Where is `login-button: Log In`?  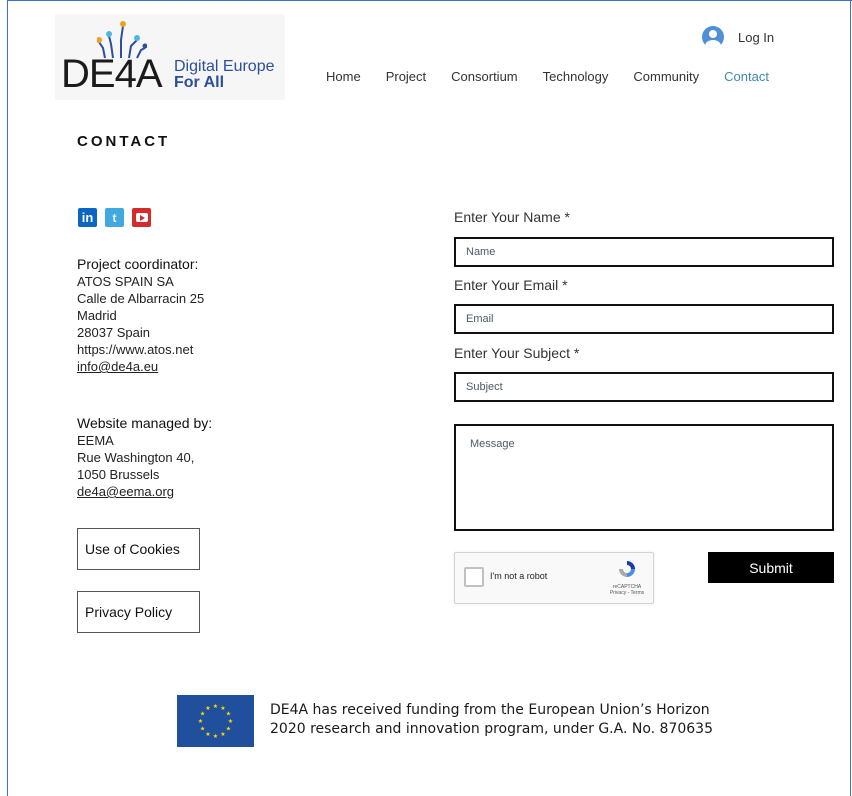 login-button: Log In is located at coordinates (738, 37).